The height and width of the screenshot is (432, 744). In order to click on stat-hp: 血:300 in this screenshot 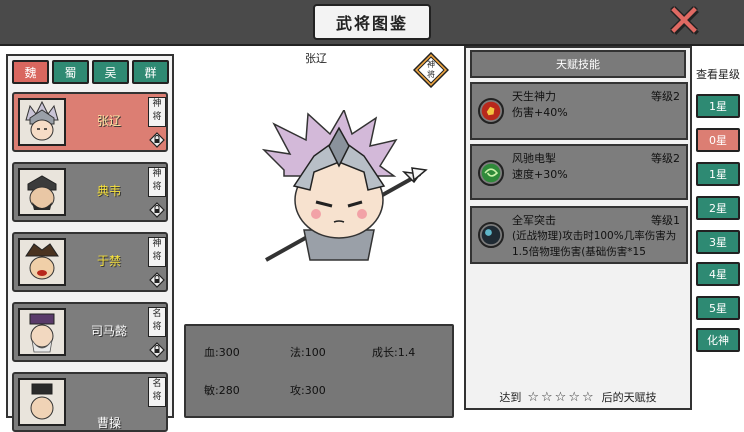, I will do `click(222, 352)`.